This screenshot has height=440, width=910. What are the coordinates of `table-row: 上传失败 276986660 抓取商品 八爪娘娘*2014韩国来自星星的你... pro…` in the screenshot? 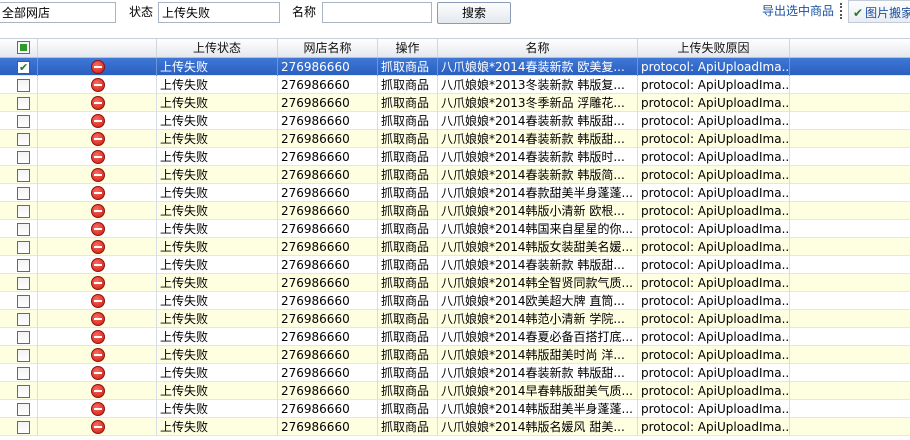 It's located at (455, 229).